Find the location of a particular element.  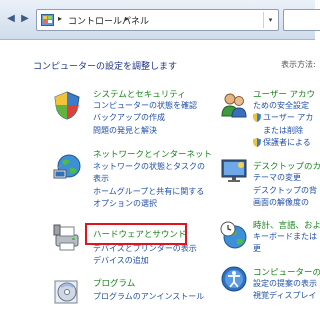

page-title: コンピューターの設定を調整します is located at coordinates (105, 67).